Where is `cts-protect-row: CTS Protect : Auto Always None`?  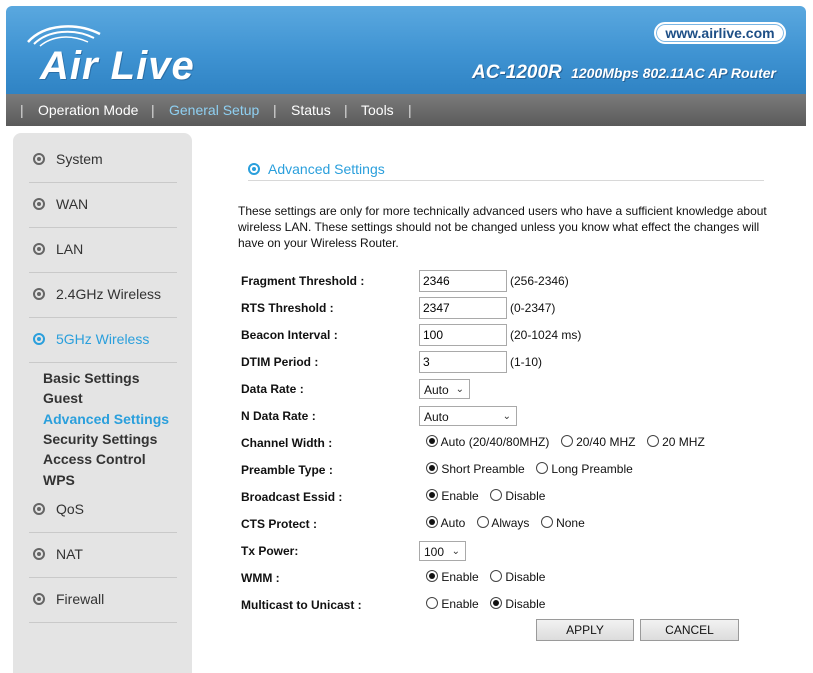
cts-protect-row: CTS Protect : Auto Always None is located at coordinates (501, 524).